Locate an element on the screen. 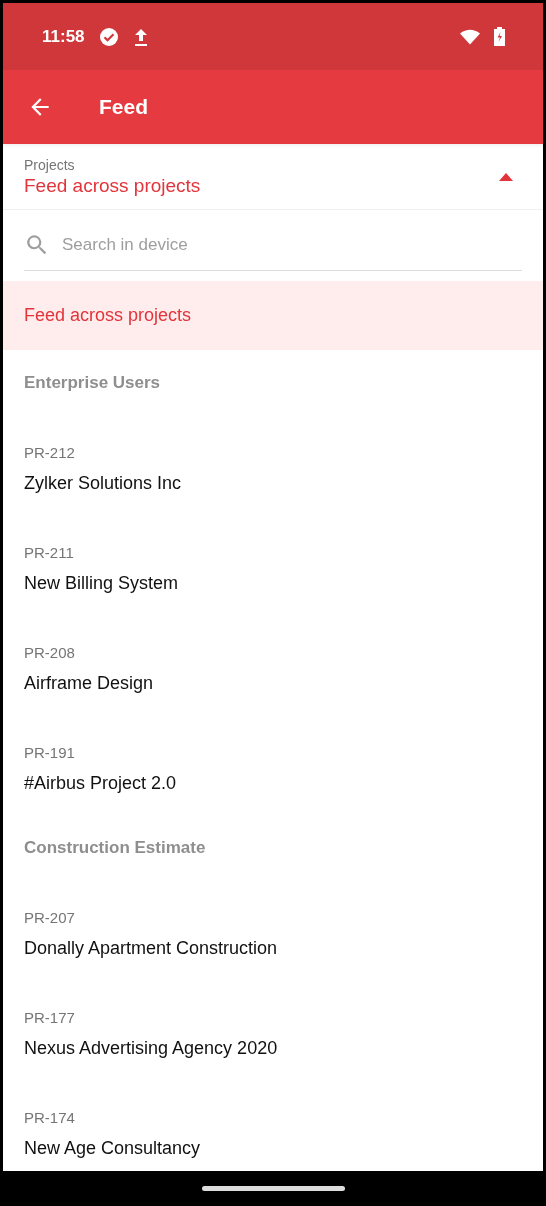 Image resolution: width=546 pixels, height=1206 pixels. battery-icon is located at coordinates (499, 36).